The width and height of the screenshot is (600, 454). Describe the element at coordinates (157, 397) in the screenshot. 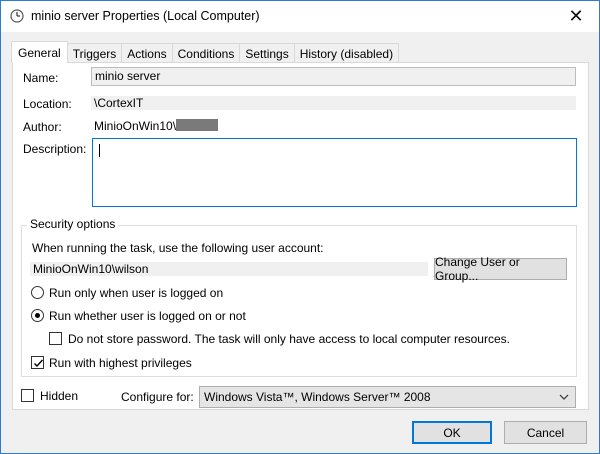

I see `configure-for-label: Configure for:` at that location.